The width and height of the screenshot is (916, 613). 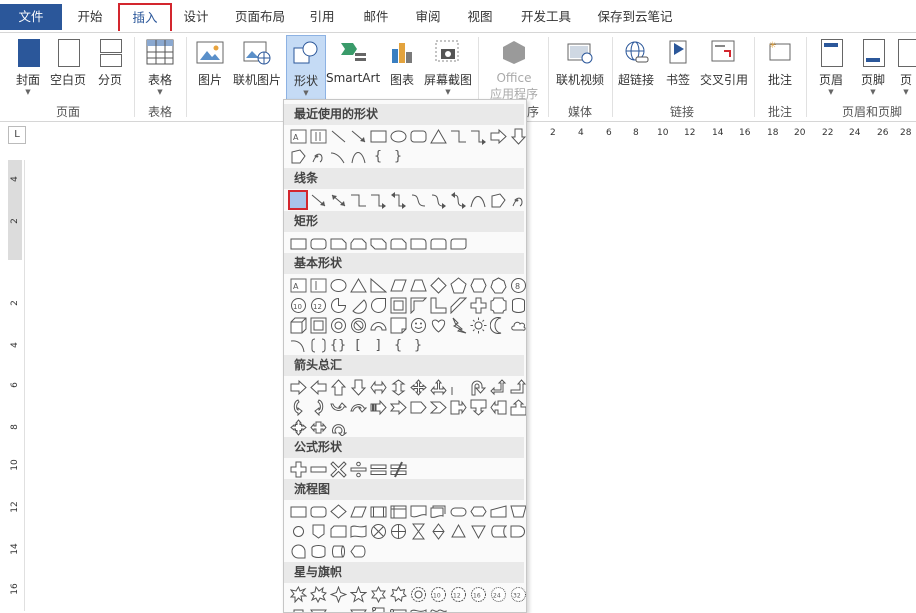 What do you see at coordinates (298, 200) in the screenshot?
I see `line-shape-selected` at bounding box center [298, 200].